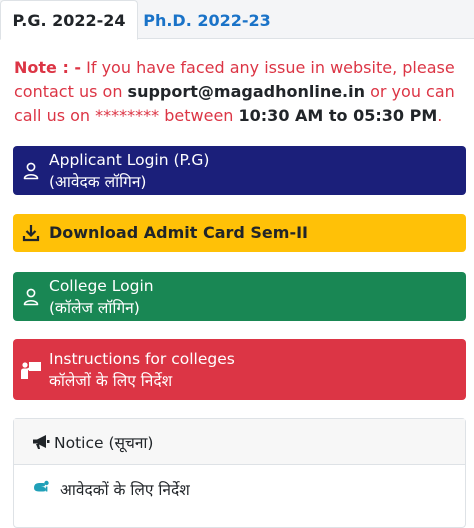 This screenshot has height=528, width=474. What do you see at coordinates (31, 233) in the screenshot?
I see `download-icon` at bounding box center [31, 233].